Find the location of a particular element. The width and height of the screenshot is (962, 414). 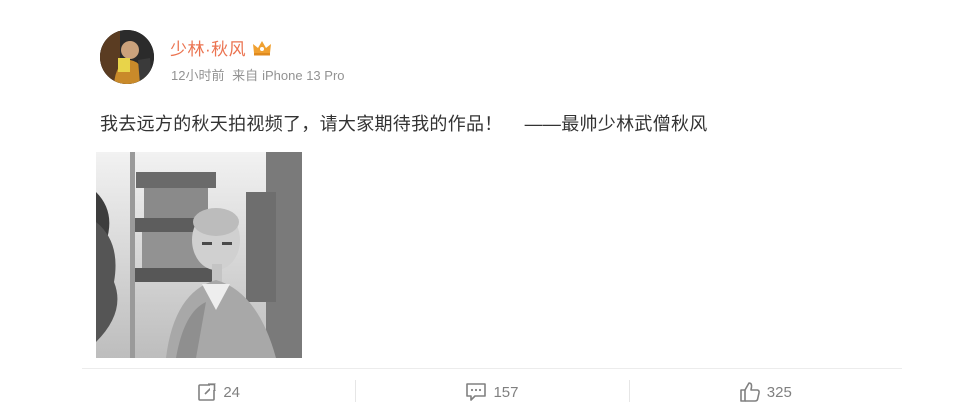

post-signature: ——最帅少林武僧秋风 is located at coordinates (616, 124).